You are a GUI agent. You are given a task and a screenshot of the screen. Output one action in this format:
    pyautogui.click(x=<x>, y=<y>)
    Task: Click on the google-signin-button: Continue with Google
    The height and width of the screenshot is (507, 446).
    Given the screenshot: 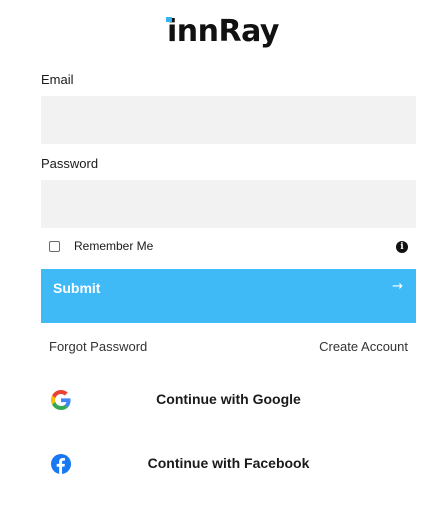 What is the action you would take?
    pyautogui.click(x=228, y=400)
    